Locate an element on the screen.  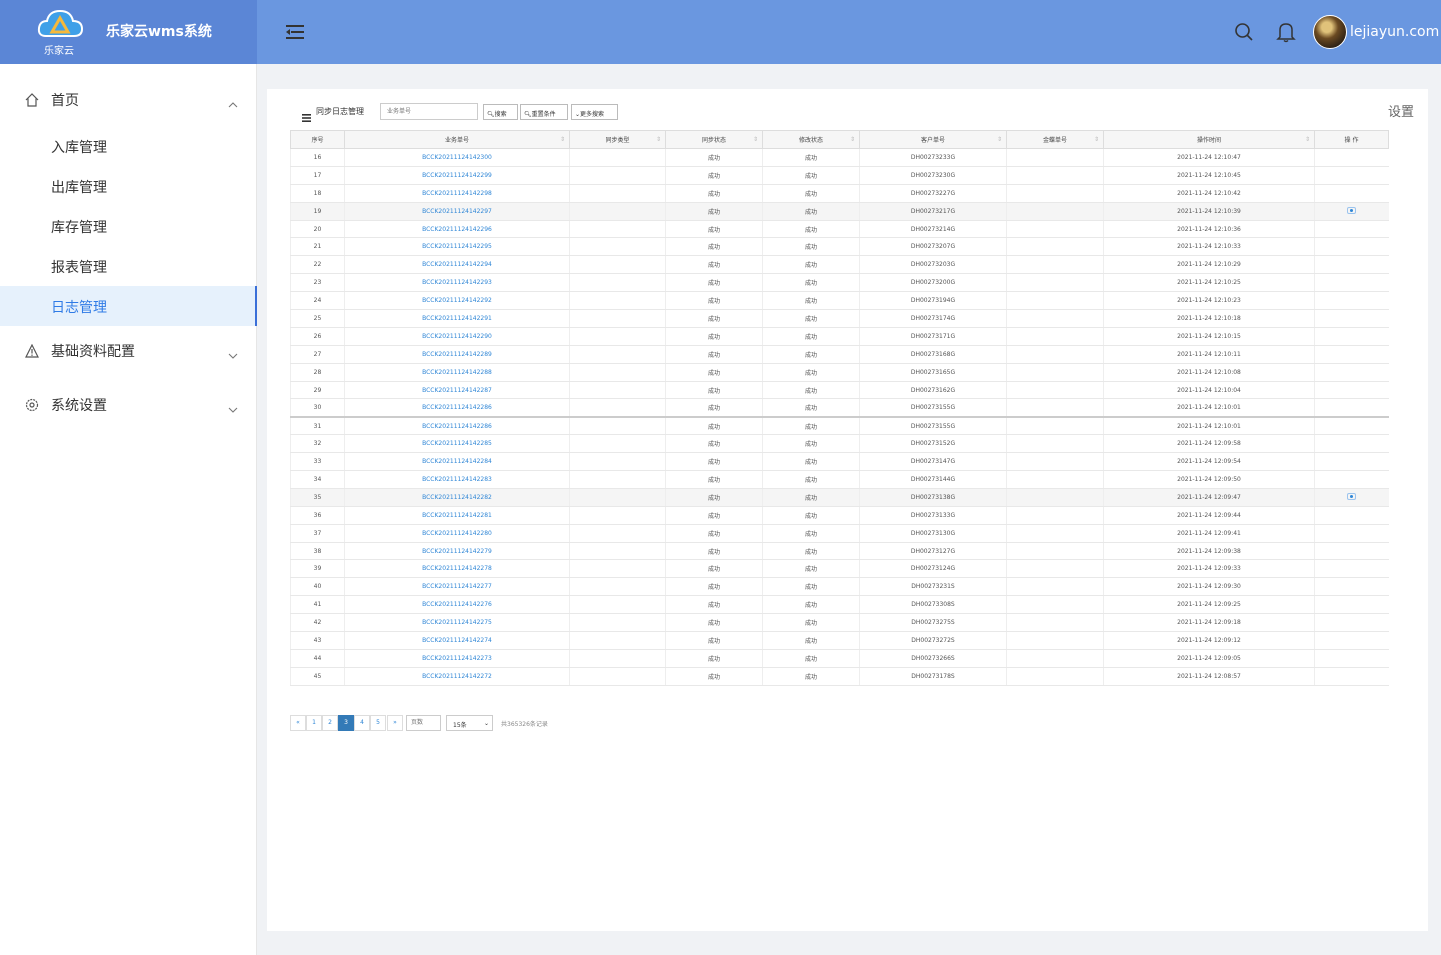
sidebar-item-system-settings: 系统设置 is located at coordinates (128, 405).